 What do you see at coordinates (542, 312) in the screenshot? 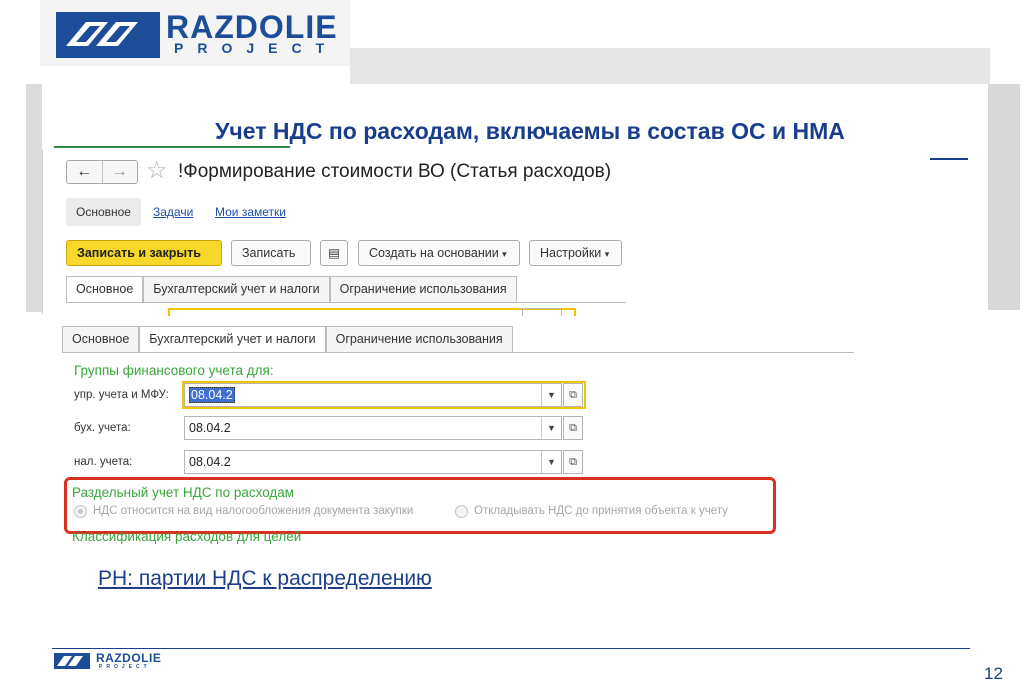
I see `field-cut` at bounding box center [542, 312].